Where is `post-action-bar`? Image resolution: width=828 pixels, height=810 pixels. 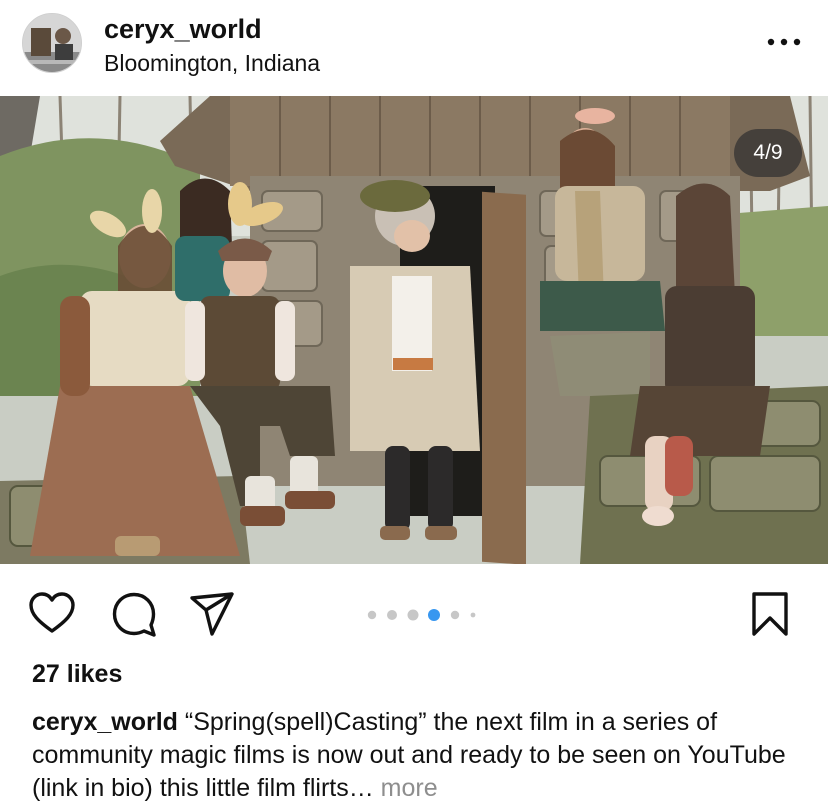 post-action-bar is located at coordinates (414, 612).